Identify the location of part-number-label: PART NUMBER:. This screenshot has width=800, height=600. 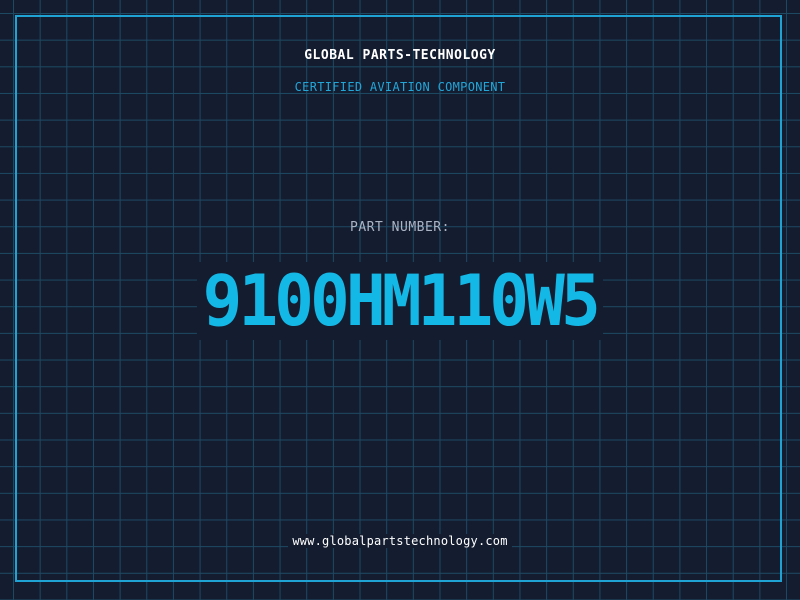
(400, 227).